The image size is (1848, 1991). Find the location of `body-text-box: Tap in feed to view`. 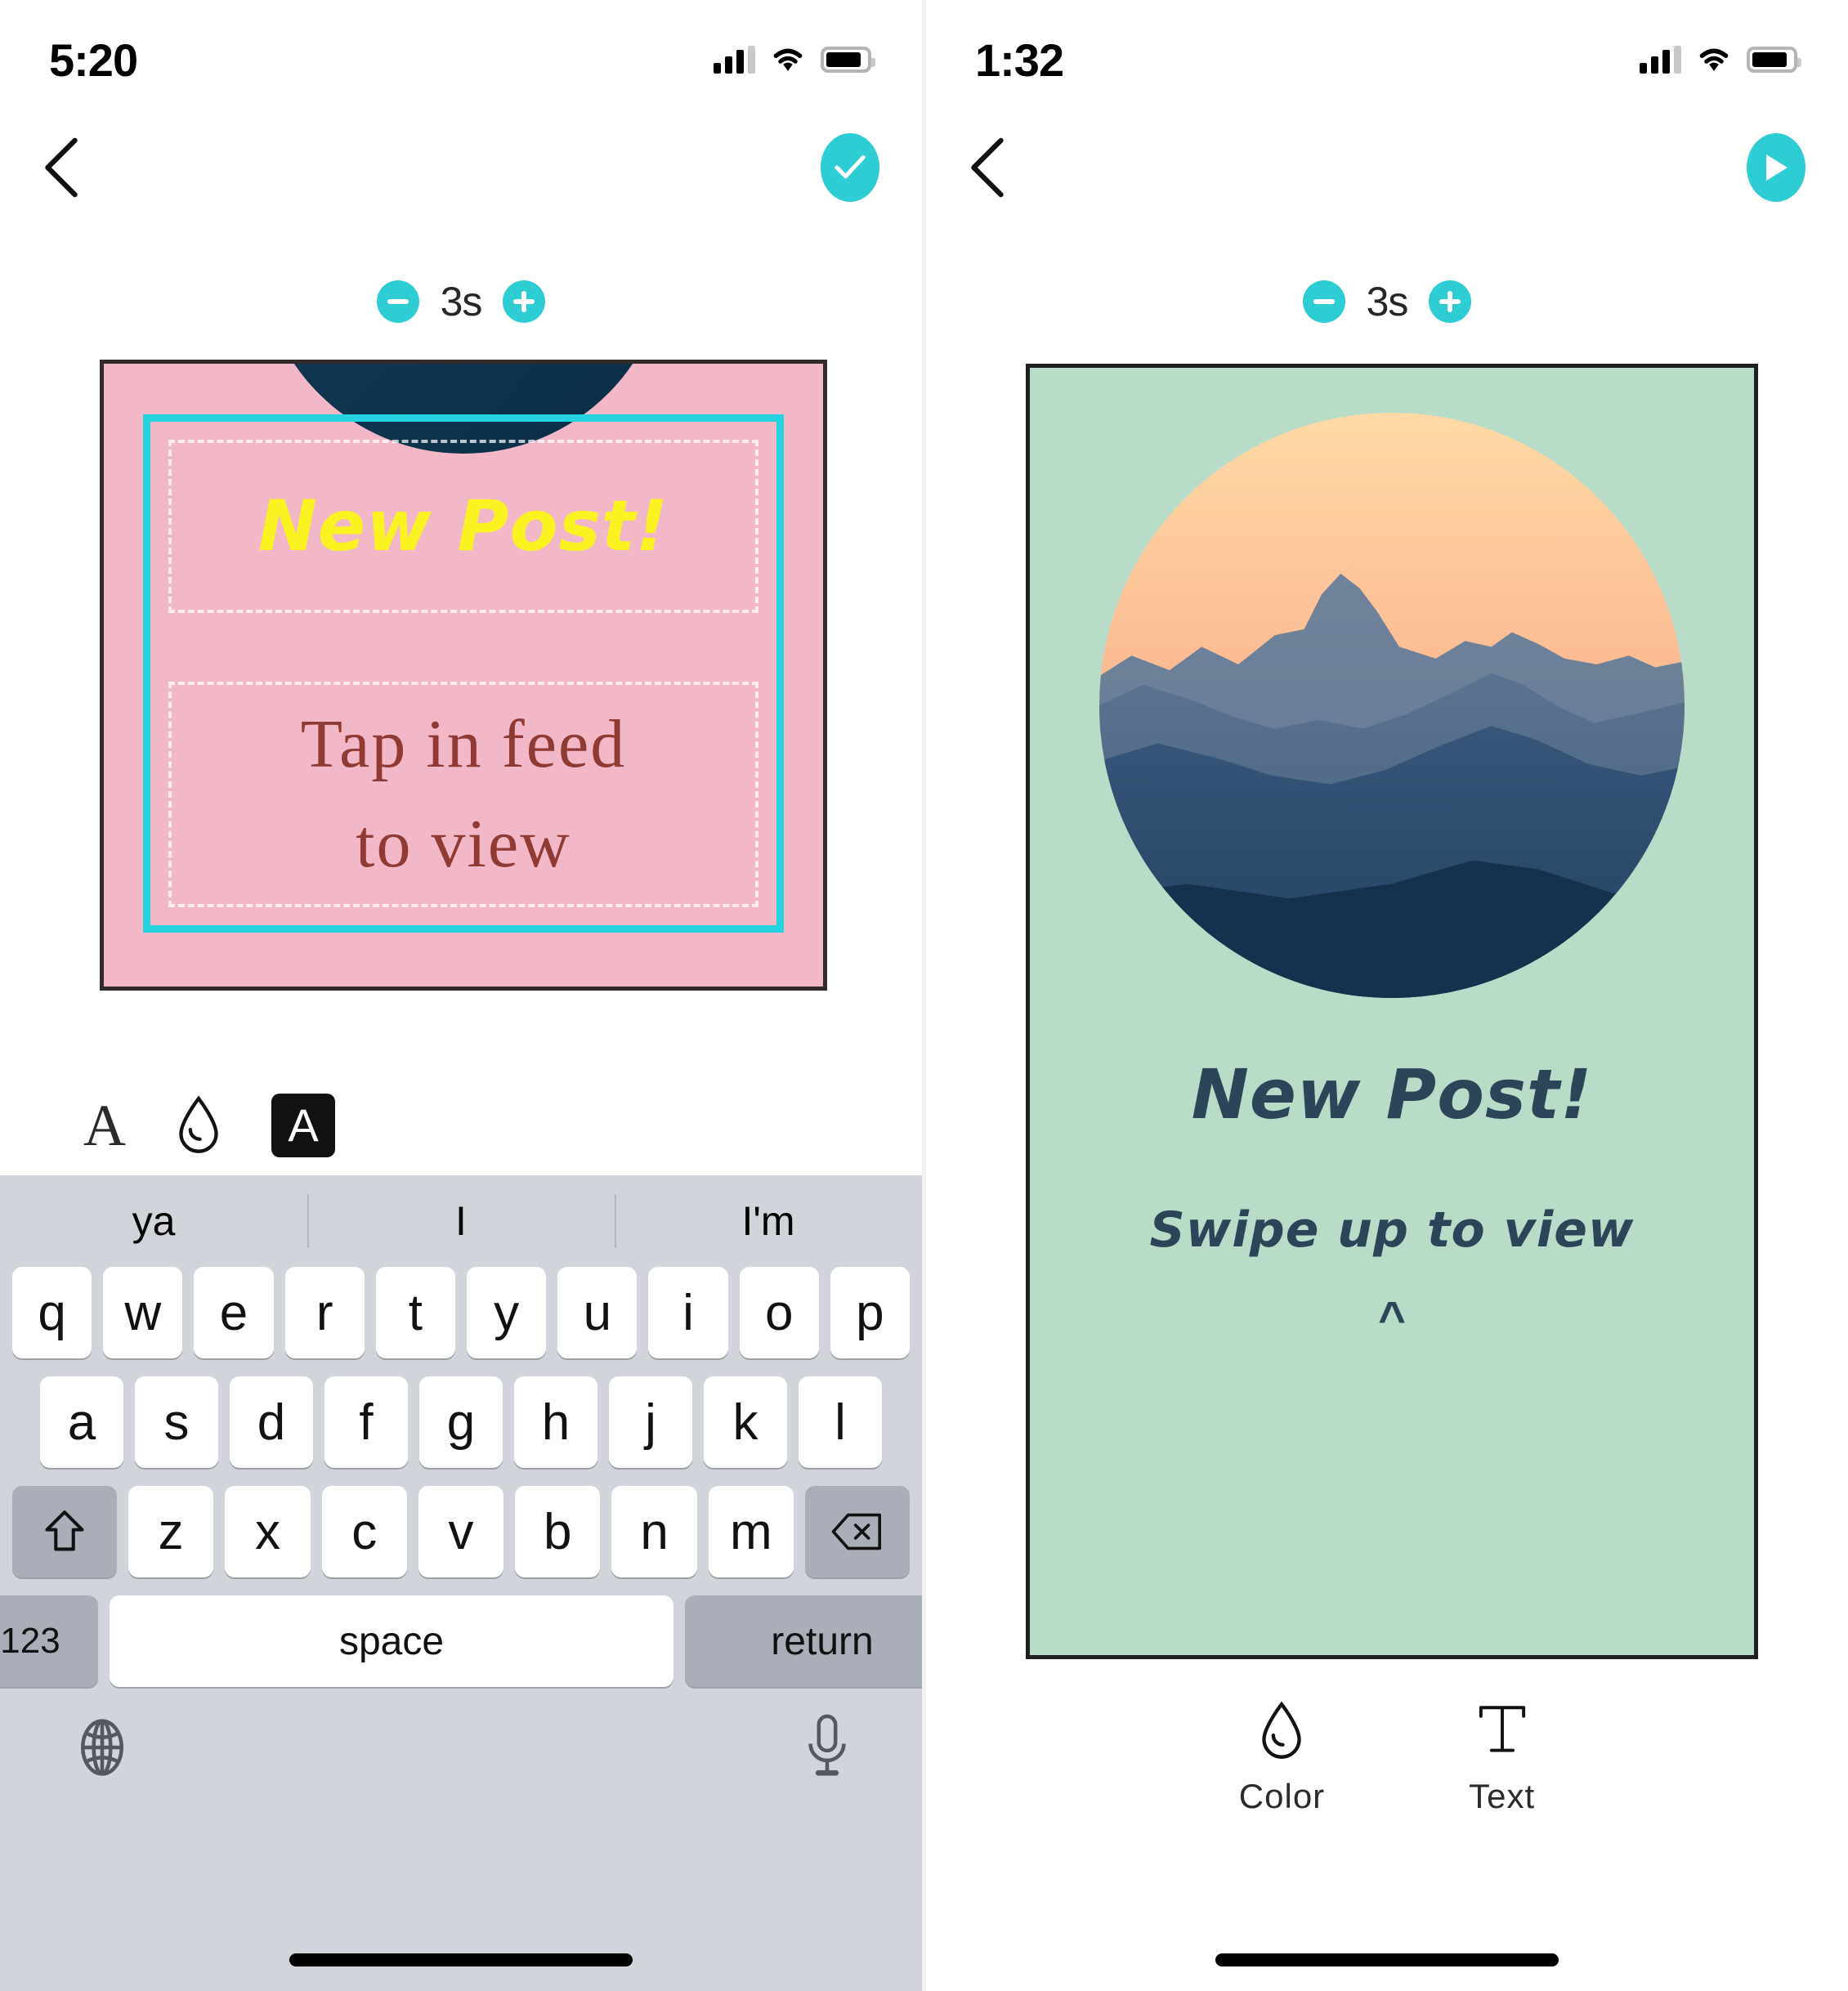

body-text-box: Tap in feed to view is located at coordinates (463, 795).